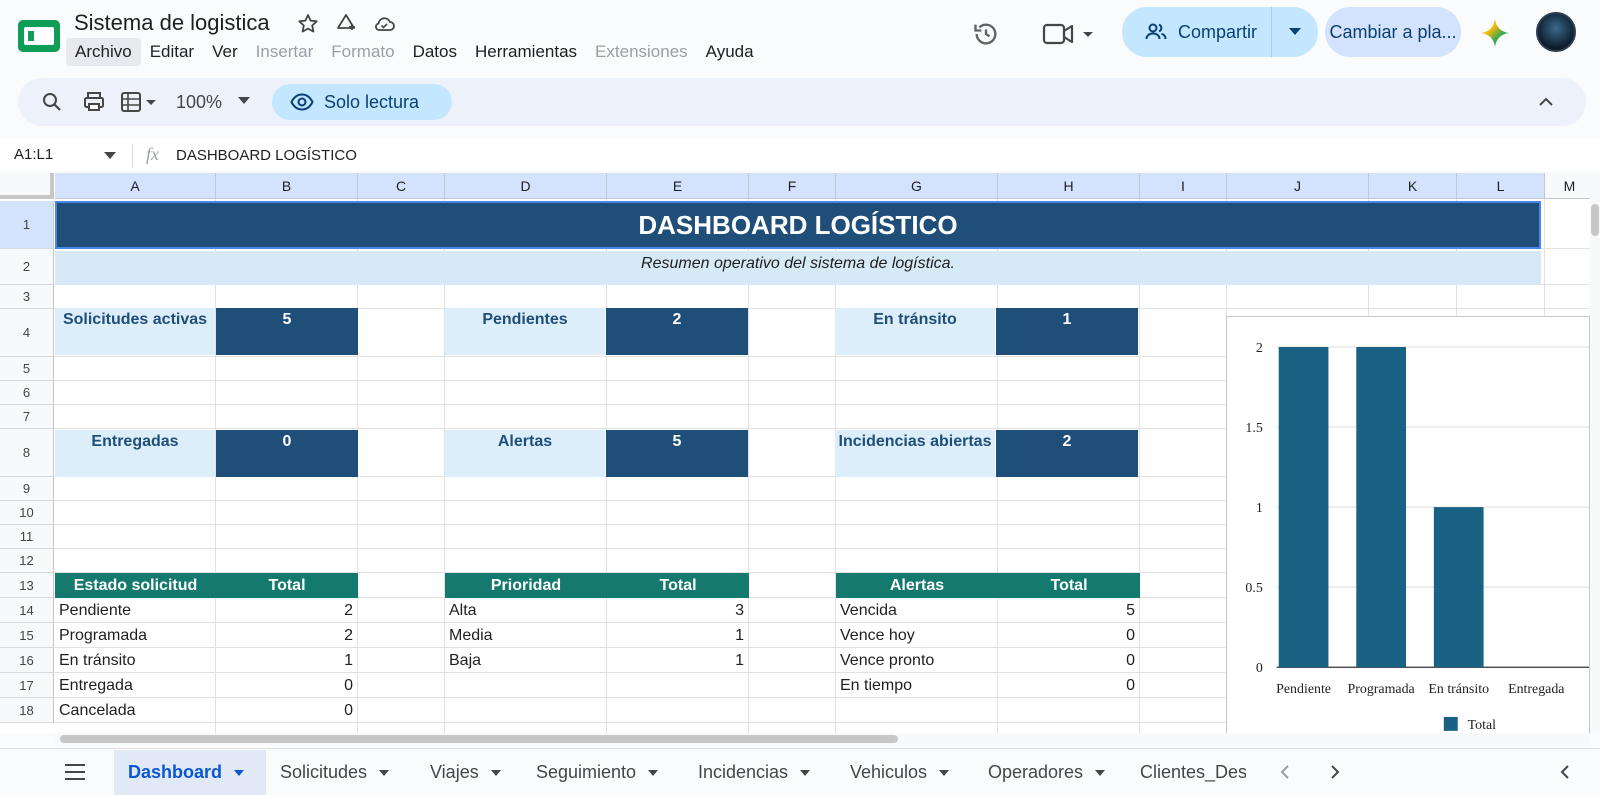 Image resolution: width=1600 pixels, height=795 pixels. What do you see at coordinates (266, 155) in the screenshot?
I see `formula-value: DASHBOARD LOGÍSTICO` at bounding box center [266, 155].